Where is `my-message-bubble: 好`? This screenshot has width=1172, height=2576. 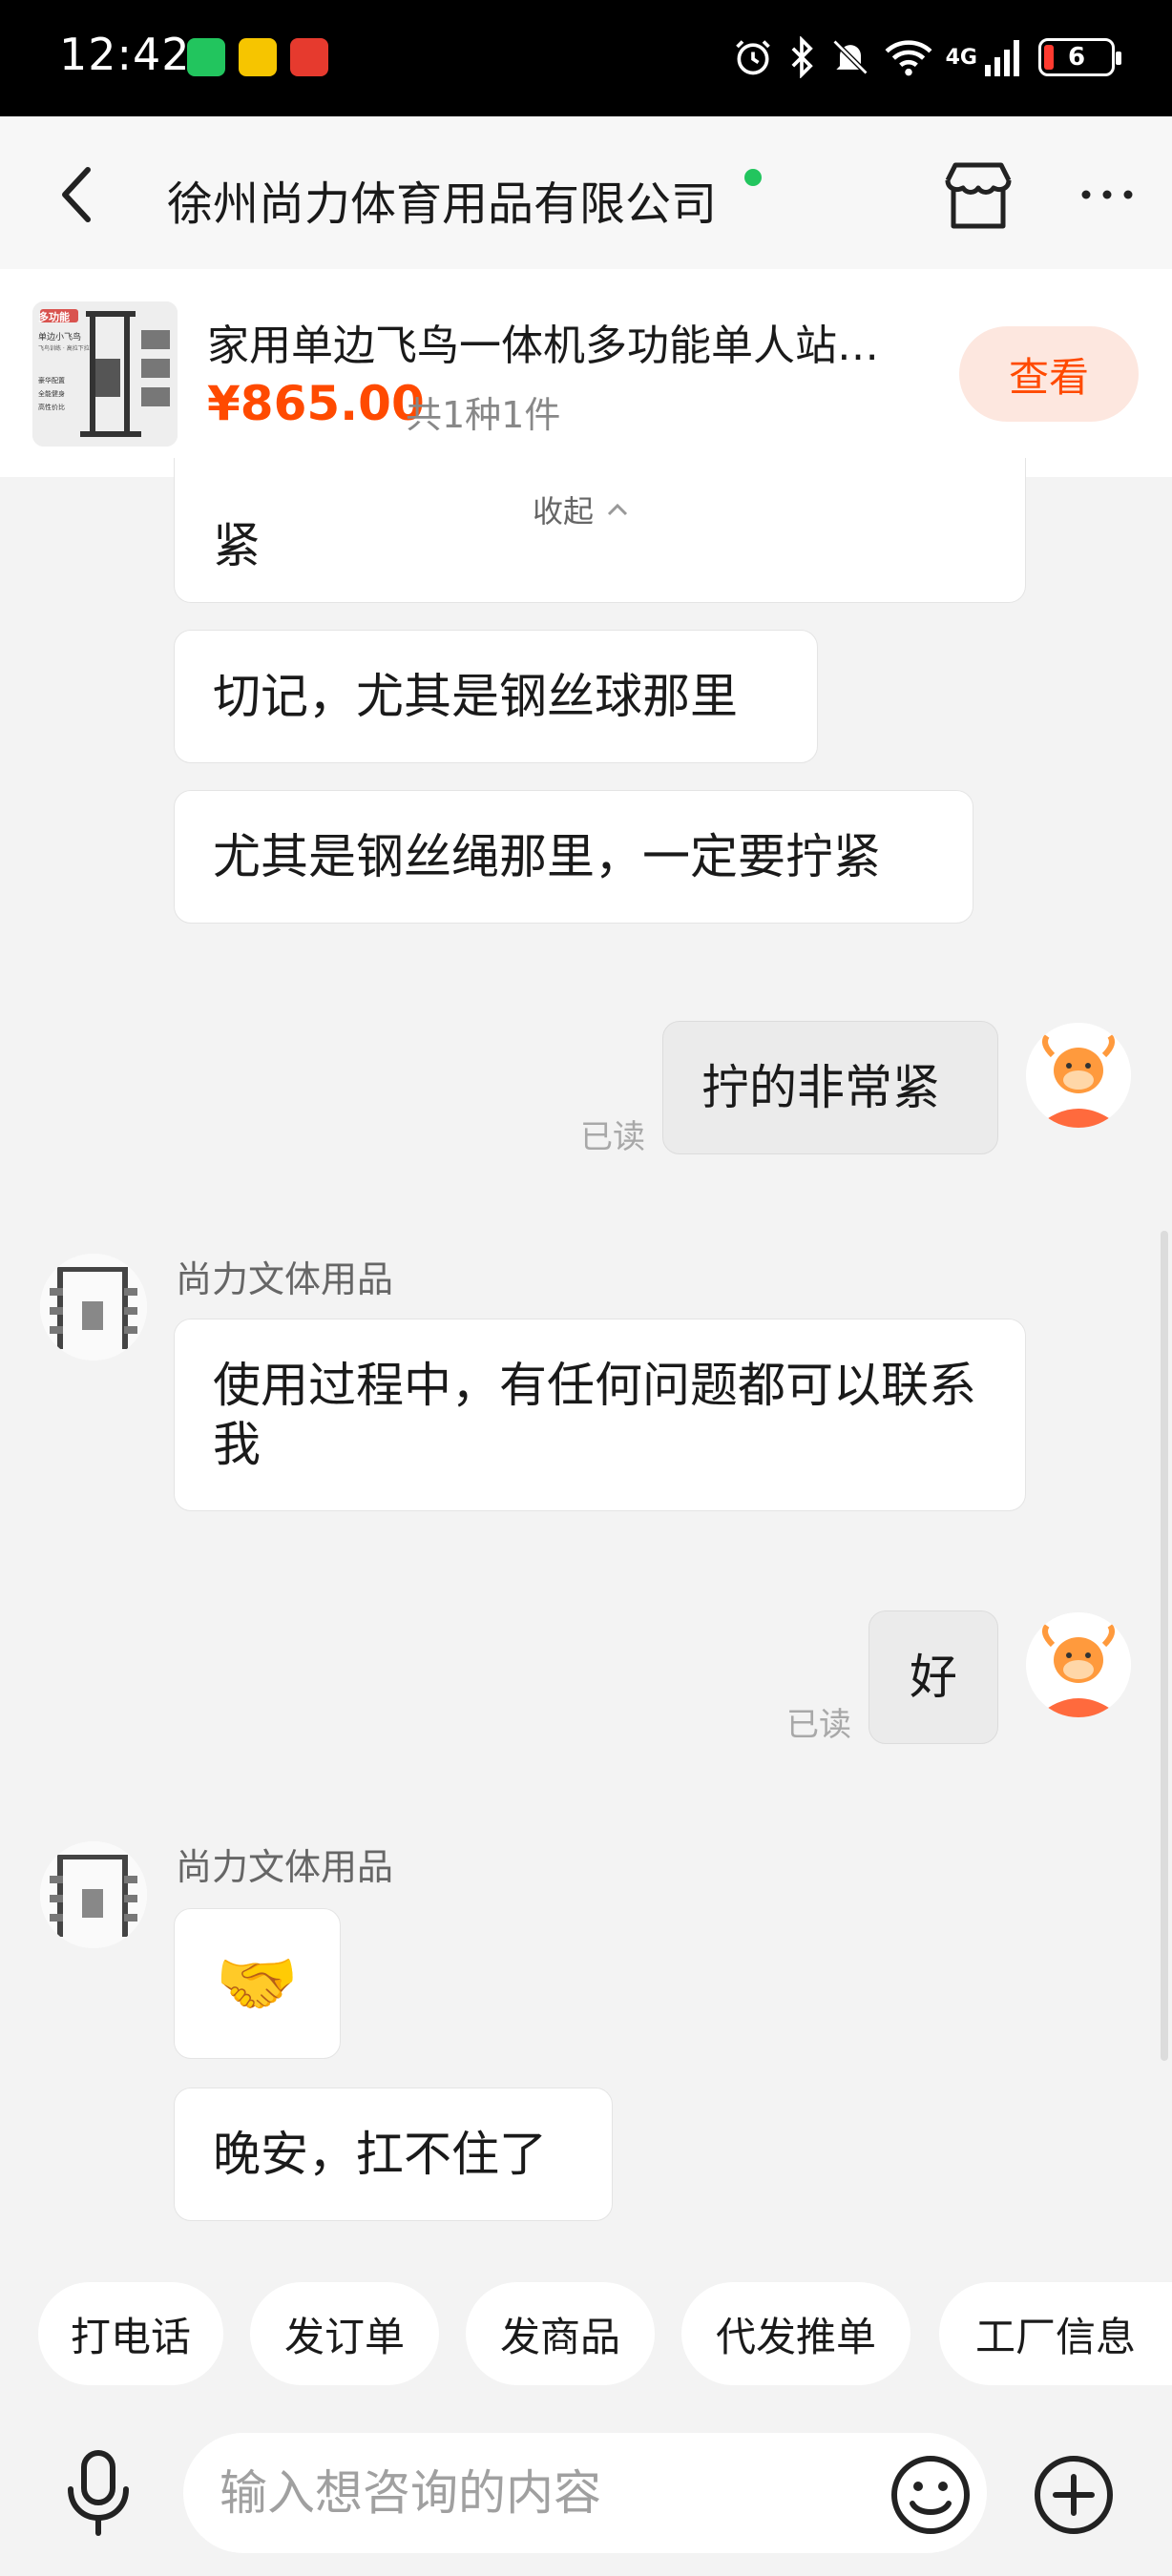 my-message-bubble: 好 is located at coordinates (933, 1677).